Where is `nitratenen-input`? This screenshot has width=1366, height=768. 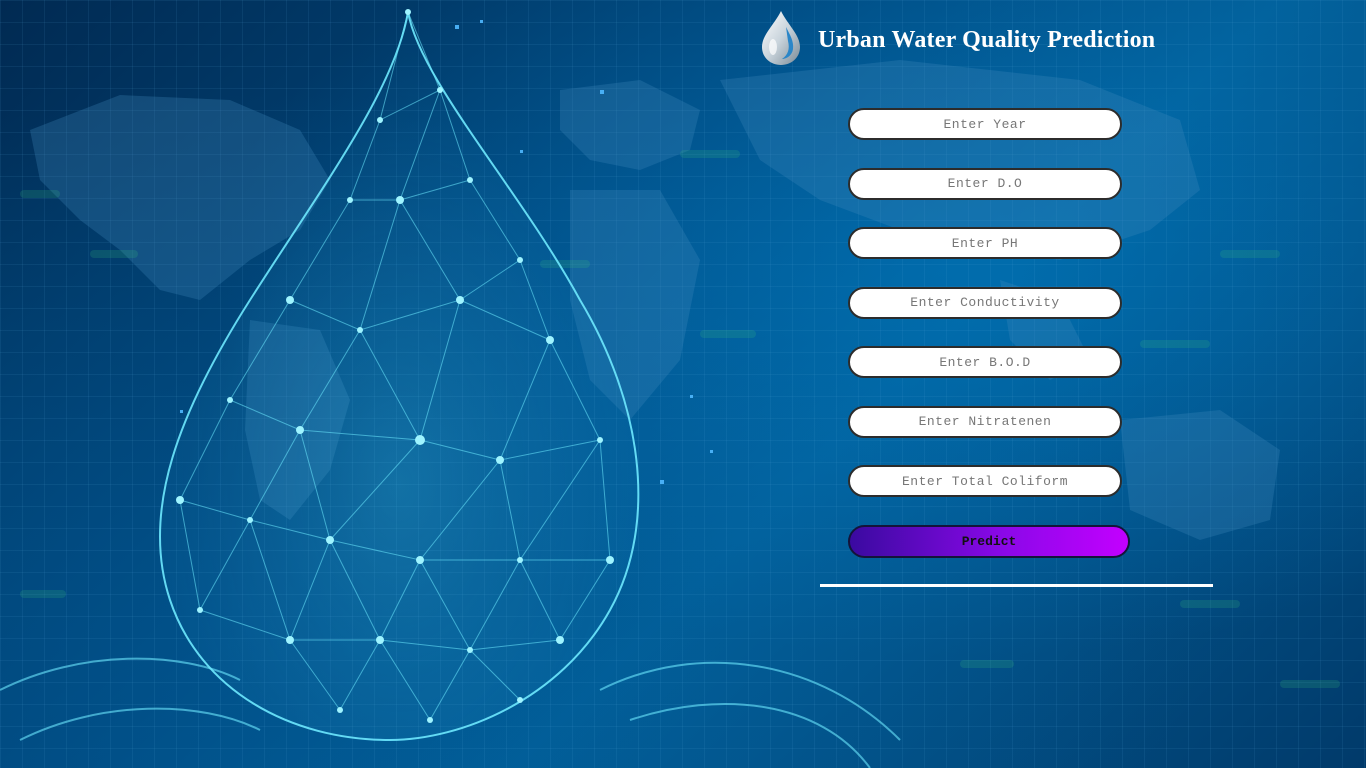 nitratenen-input is located at coordinates (985, 421).